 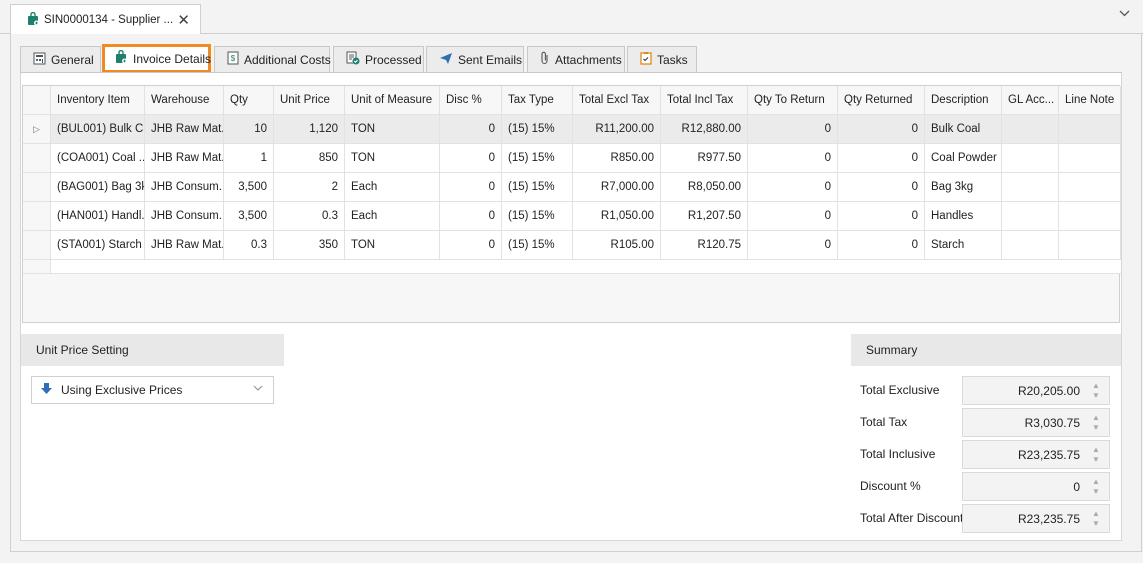 What do you see at coordinates (963, 158) in the screenshot?
I see `cell-description: Coal Powder` at bounding box center [963, 158].